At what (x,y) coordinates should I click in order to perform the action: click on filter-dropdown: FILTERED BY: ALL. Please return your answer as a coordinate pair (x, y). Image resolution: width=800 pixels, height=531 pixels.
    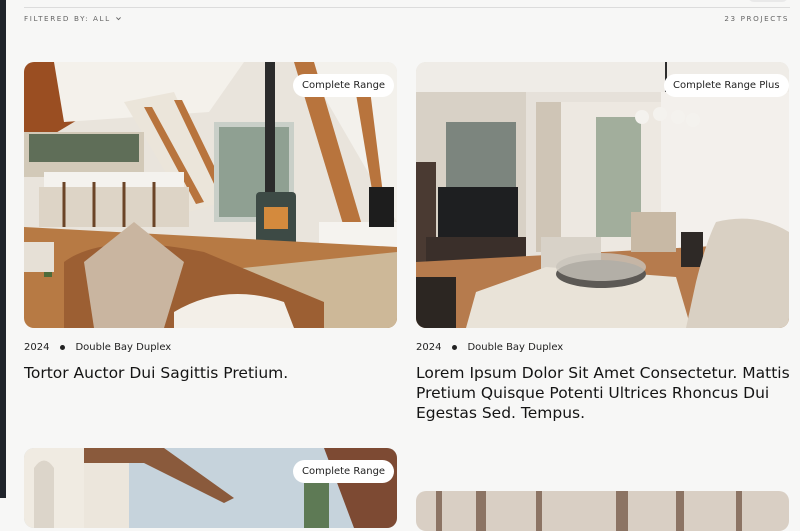
    Looking at the image, I should click on (73, 18).